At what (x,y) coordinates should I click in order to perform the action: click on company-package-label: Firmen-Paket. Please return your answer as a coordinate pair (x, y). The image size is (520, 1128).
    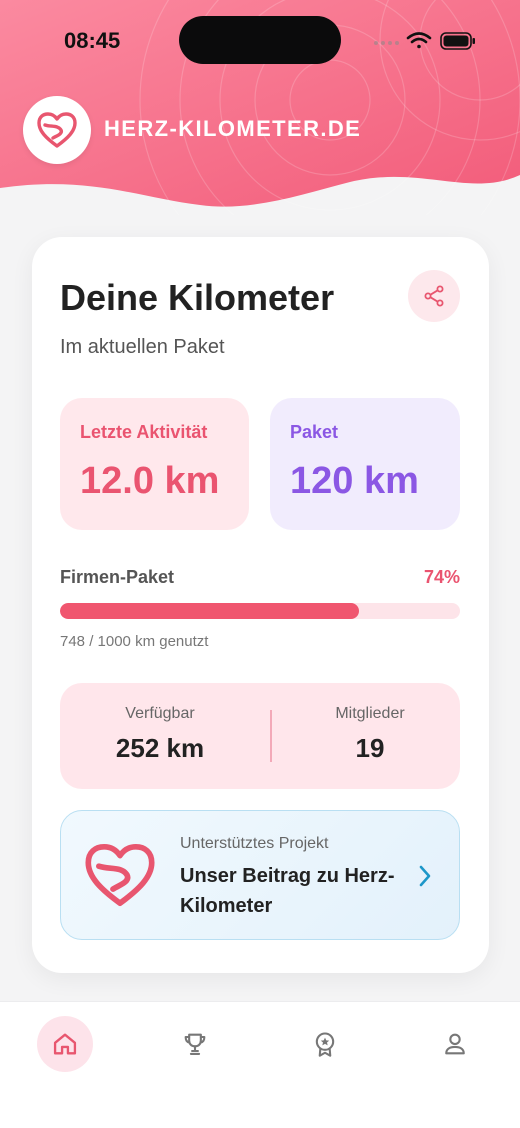
    Looking at the image, I should click on (117, 577).